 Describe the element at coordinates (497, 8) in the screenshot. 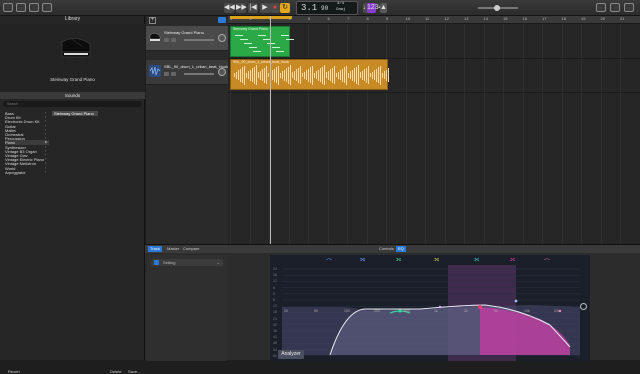

I see `master-volume-knob` at that location.